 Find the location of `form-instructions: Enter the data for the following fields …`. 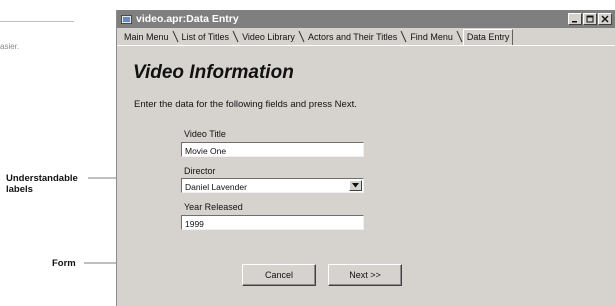

form-instructions: Enter the data for the following fields … is located at coordinates (245, 104).